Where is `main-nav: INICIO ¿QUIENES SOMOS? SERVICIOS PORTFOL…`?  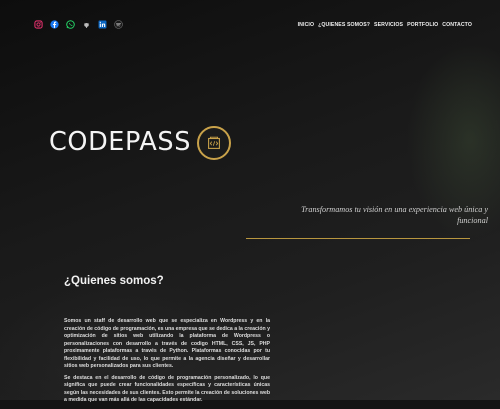
main-nav: INICIO ¿QUIENES SOMOS? SERVICIOS PORTFOL… is located at coordinates (385, 25).